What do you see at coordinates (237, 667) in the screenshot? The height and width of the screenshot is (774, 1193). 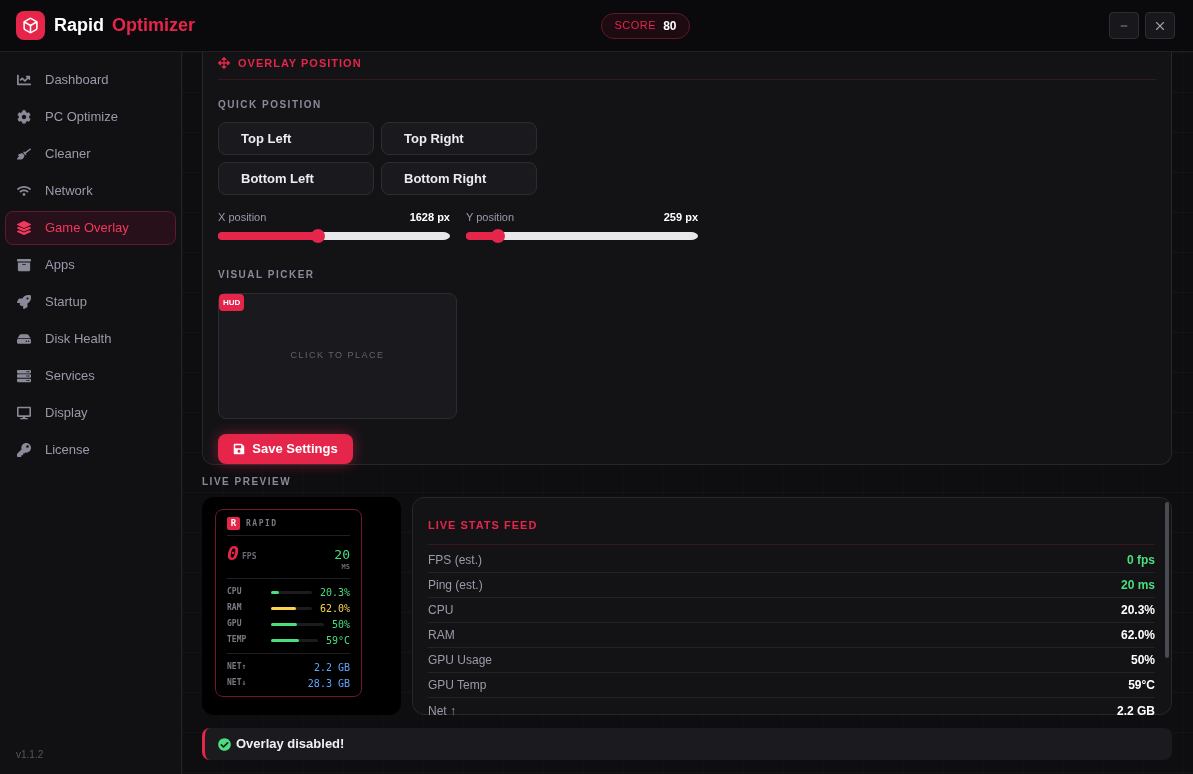 I see `hud-net-label: NET↑` at bounding box center [237, 667].